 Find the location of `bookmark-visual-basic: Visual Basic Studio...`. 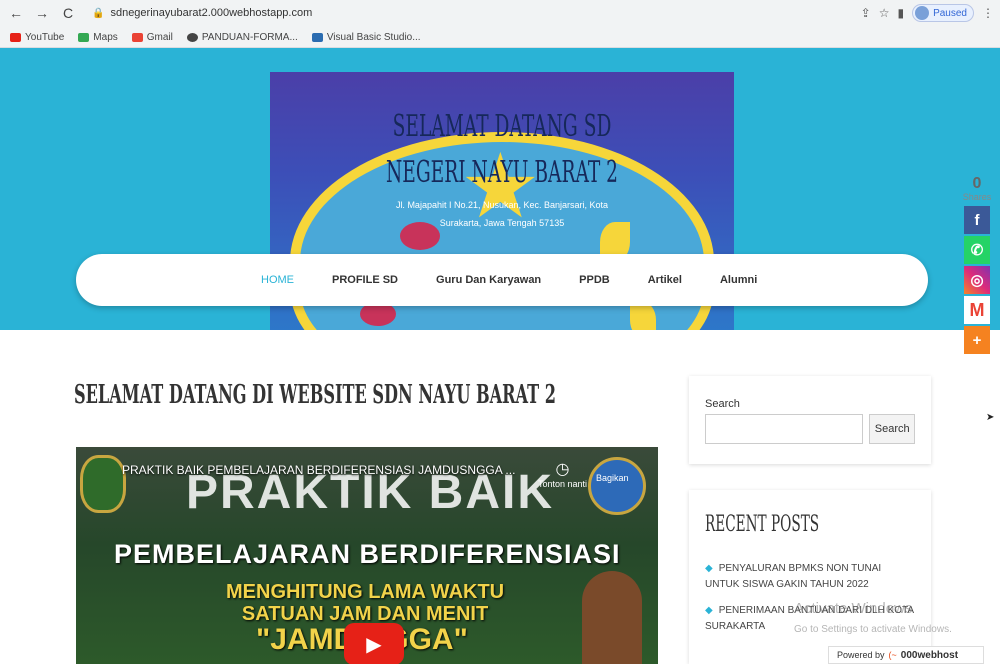

bookmark-visual-basic: Visual Basic Studio... is located at coordinates (366, 37).